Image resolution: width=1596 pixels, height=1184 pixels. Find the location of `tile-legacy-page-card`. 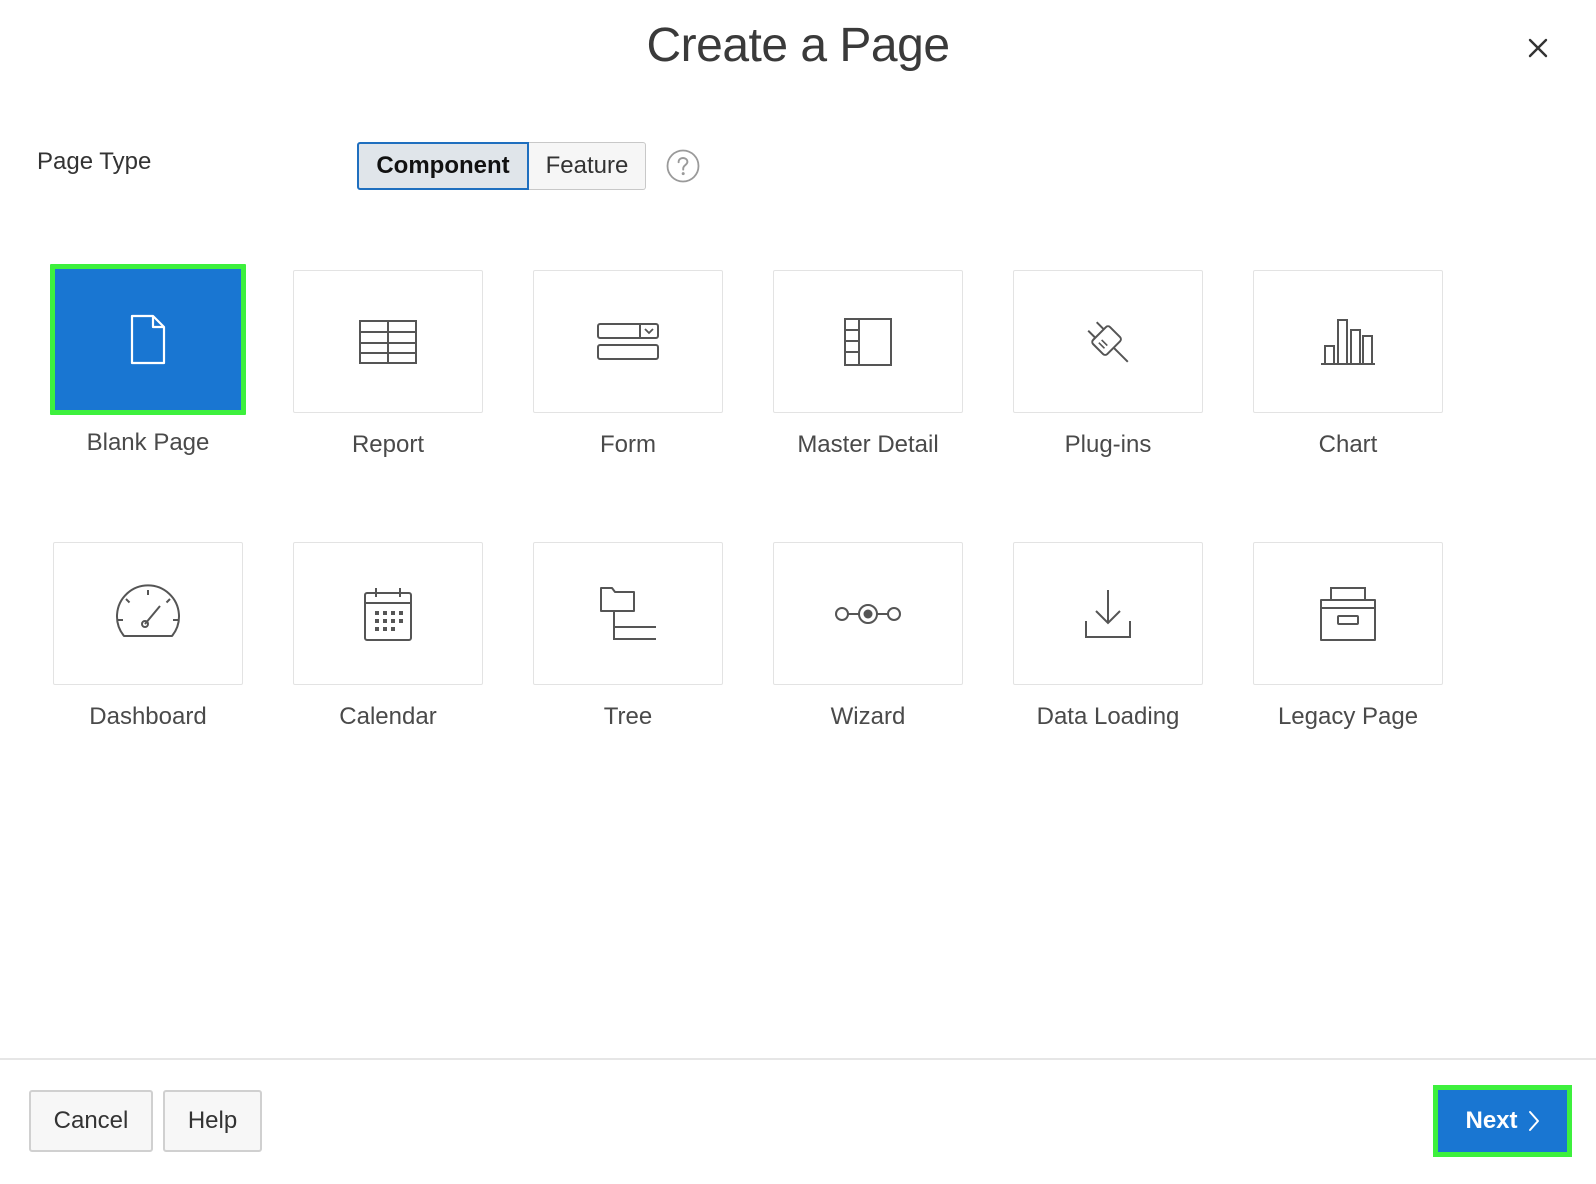

tile-legacy-page-card is located at coordinates (1348, 613).